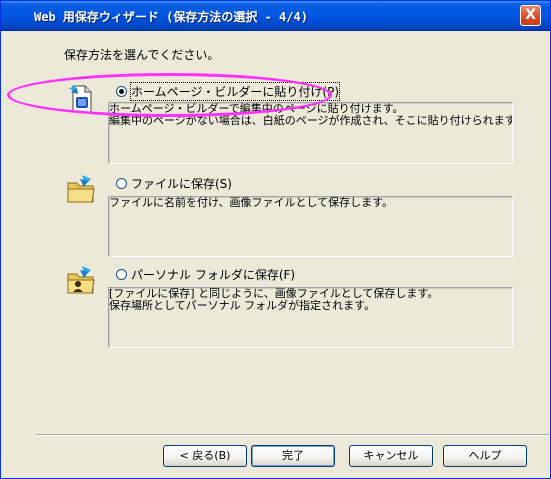  Describe the element at coordinates (142, 55) in the screenshot. I see `instruction-text: 保存方法を選んでください。` at that location.